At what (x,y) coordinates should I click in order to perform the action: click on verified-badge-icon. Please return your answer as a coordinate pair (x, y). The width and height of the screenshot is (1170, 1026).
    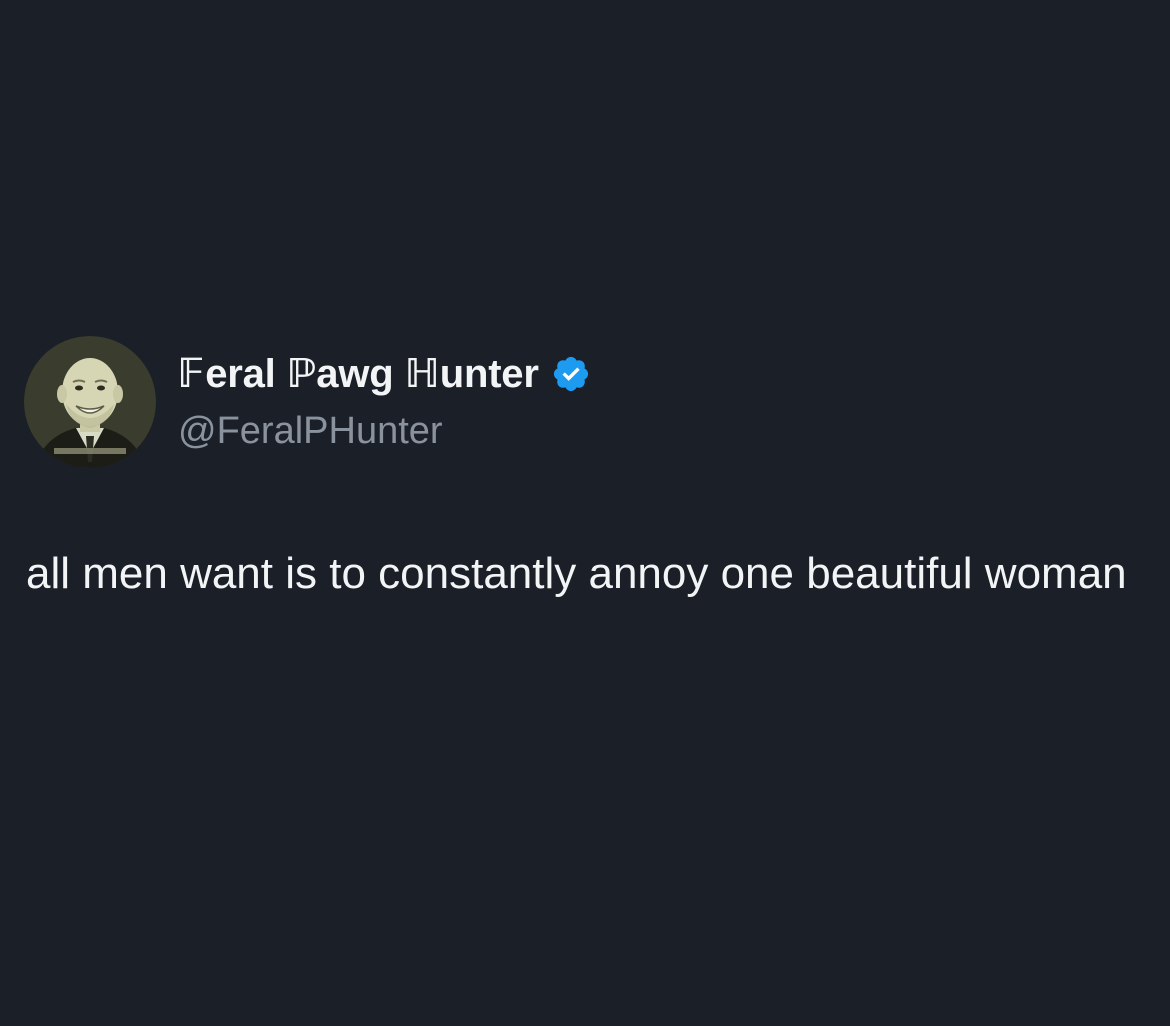
    Looking at the image, I should click on (571, 374).